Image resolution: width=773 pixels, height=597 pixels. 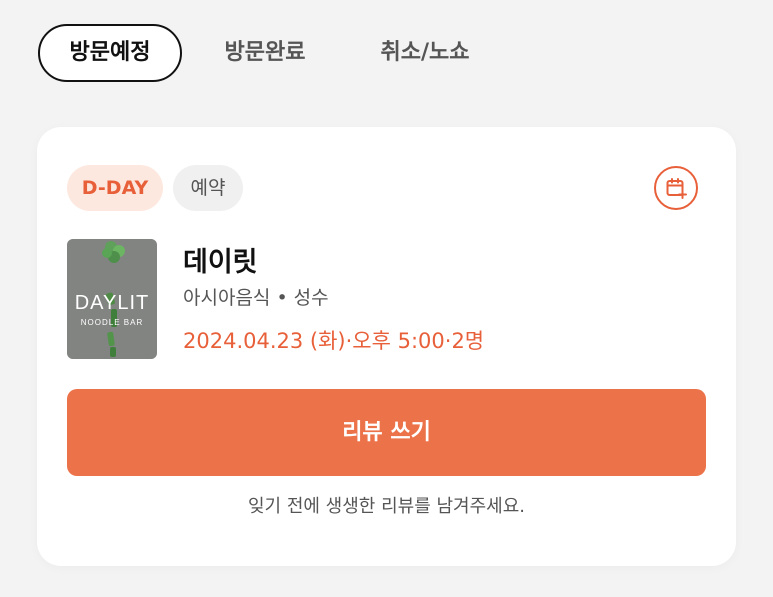 I want to click on calendar-add-icon, so click(x=676, y=188).